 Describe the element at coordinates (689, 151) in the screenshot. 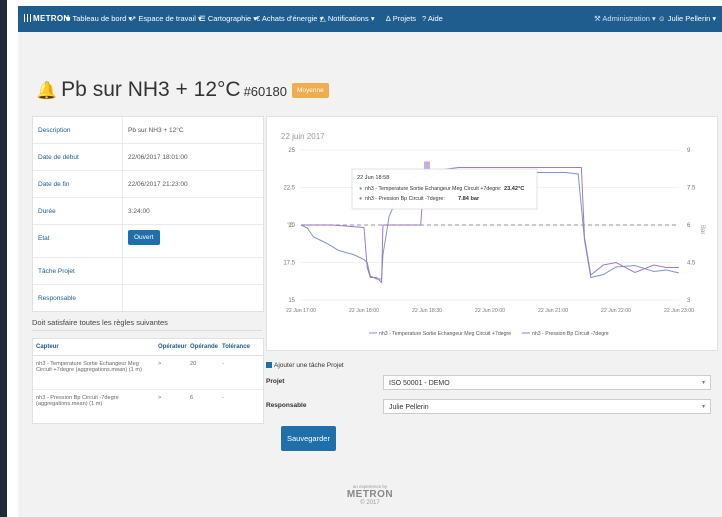

I see `y-right-tick-label: 9` at that location.